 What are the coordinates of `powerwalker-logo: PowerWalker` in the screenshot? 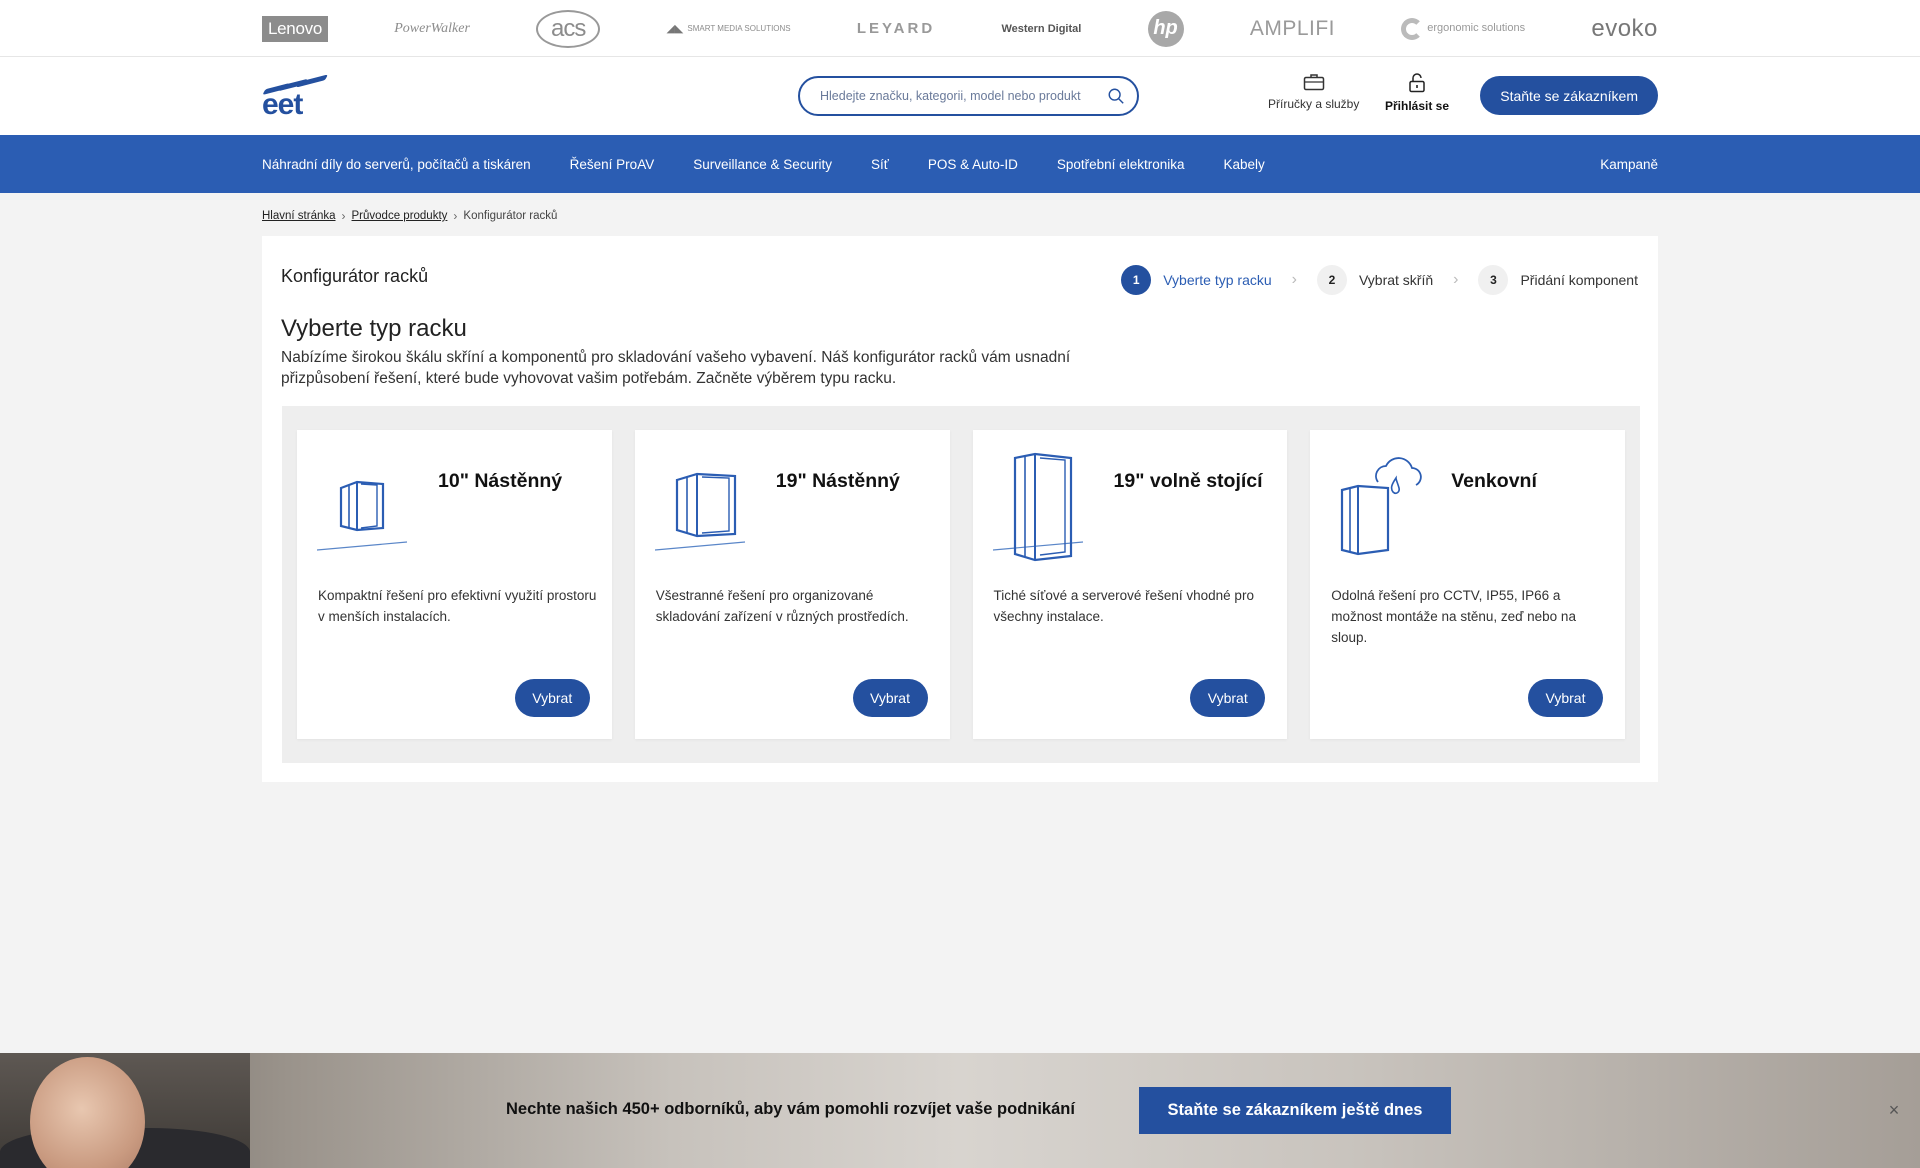 It's located at (432, 29).